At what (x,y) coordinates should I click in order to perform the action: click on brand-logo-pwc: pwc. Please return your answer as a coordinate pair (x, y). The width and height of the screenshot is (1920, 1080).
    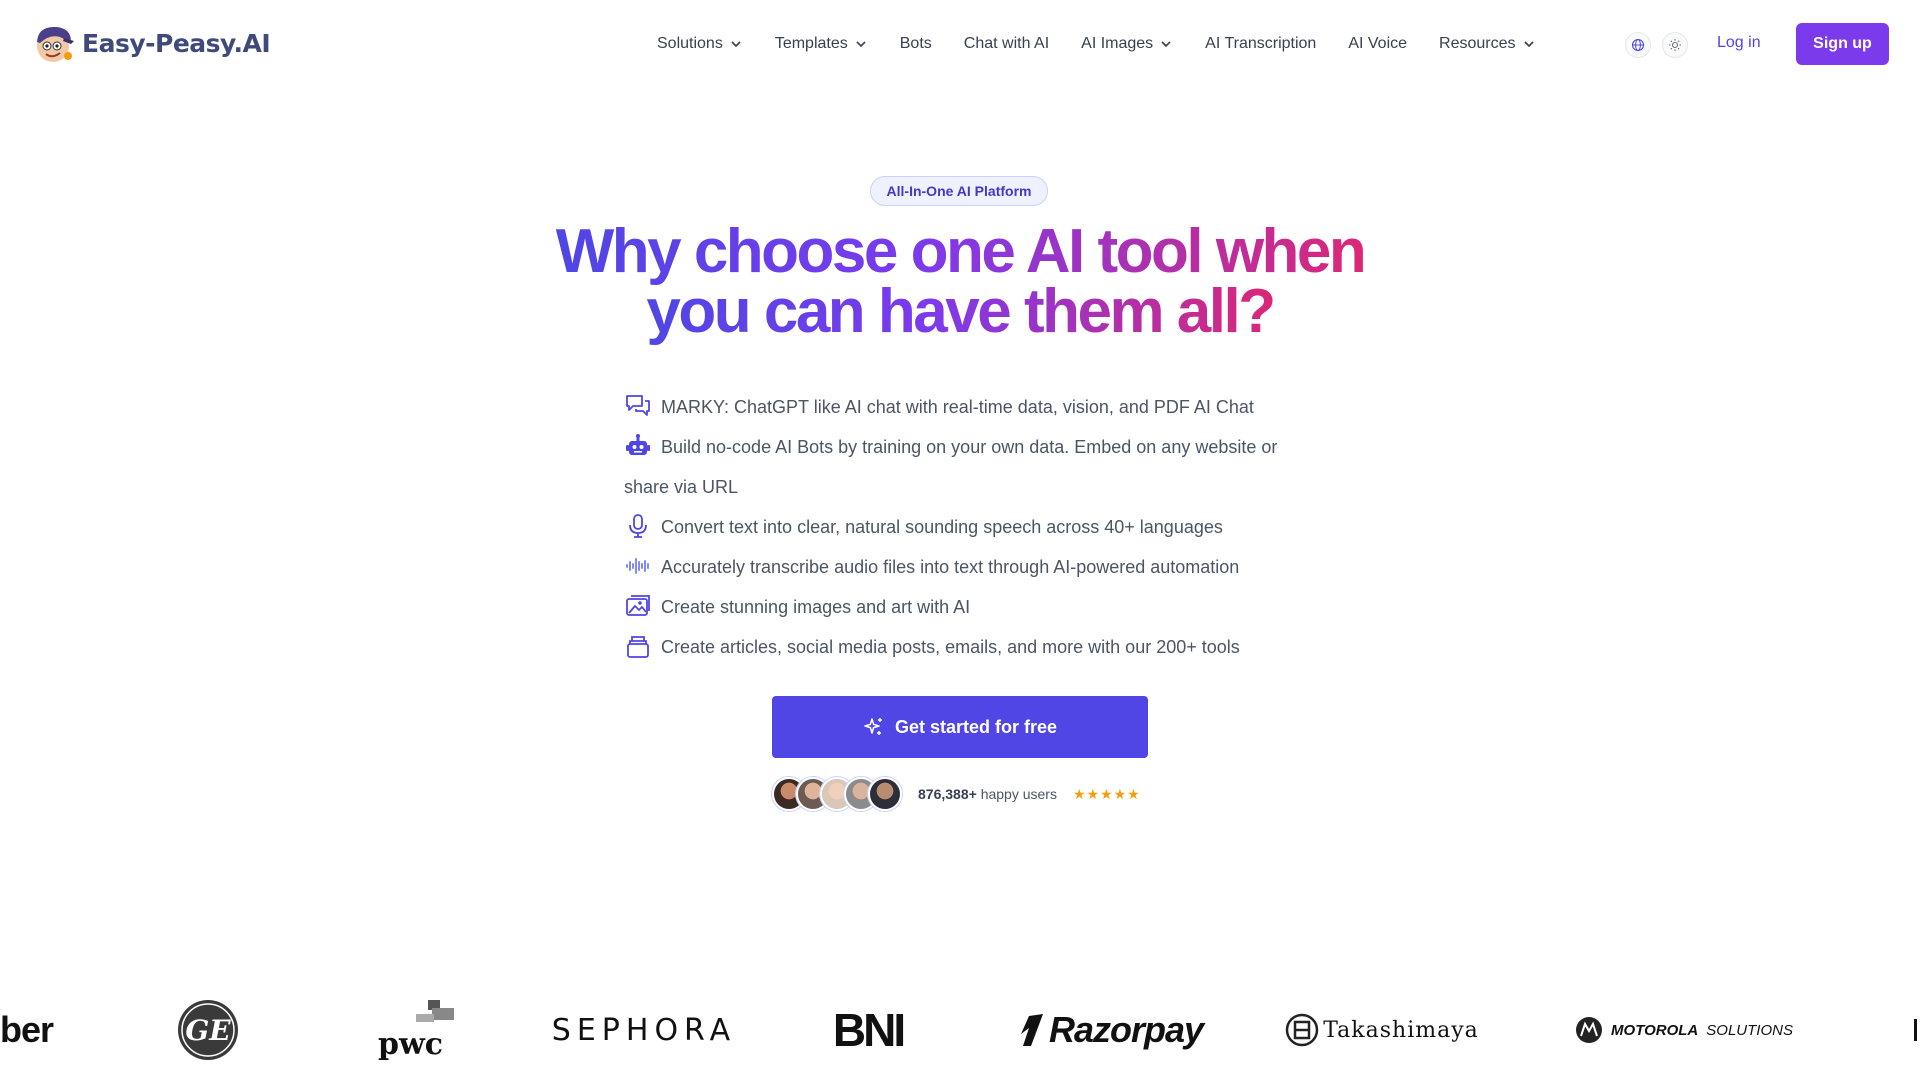
    Looking at the image, I should click on (419, 1030).